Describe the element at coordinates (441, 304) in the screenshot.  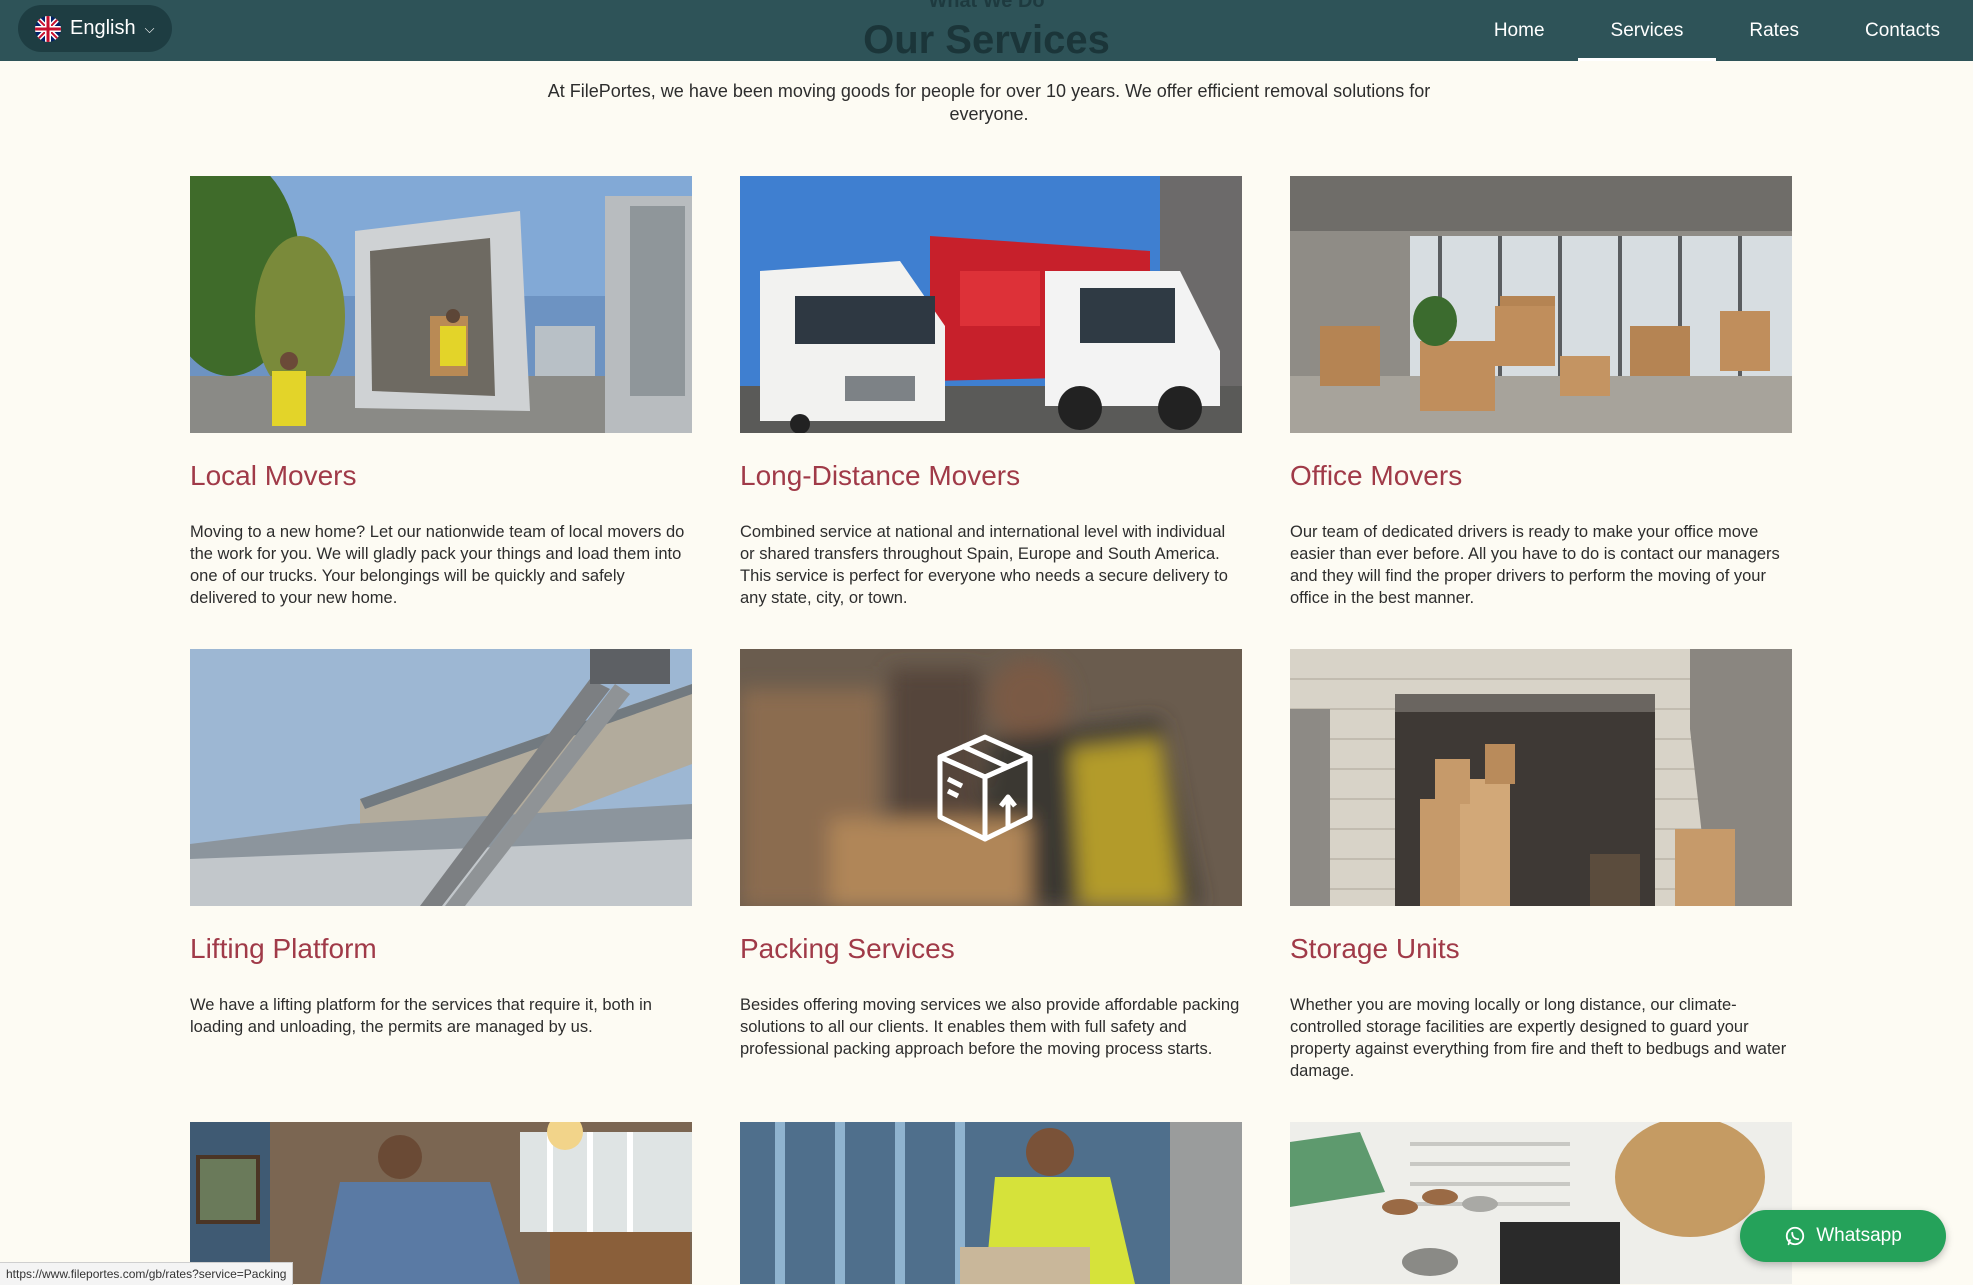
I see `local-movers-image` at that location.